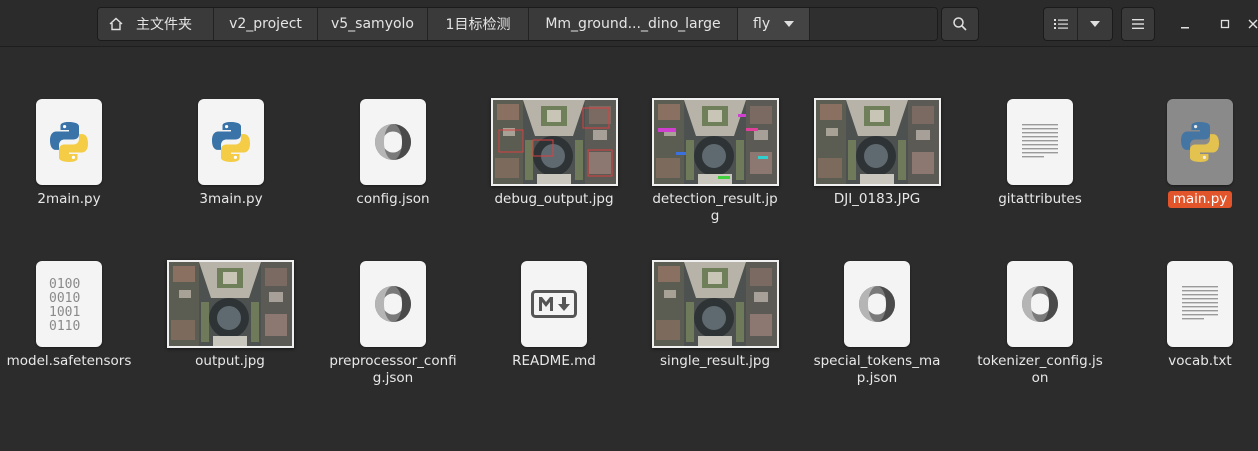 This screenshot has width=1258, height=451. Describe the element at coordinates (1253, 24) in the screenshot. I see `close-icon` at that location.